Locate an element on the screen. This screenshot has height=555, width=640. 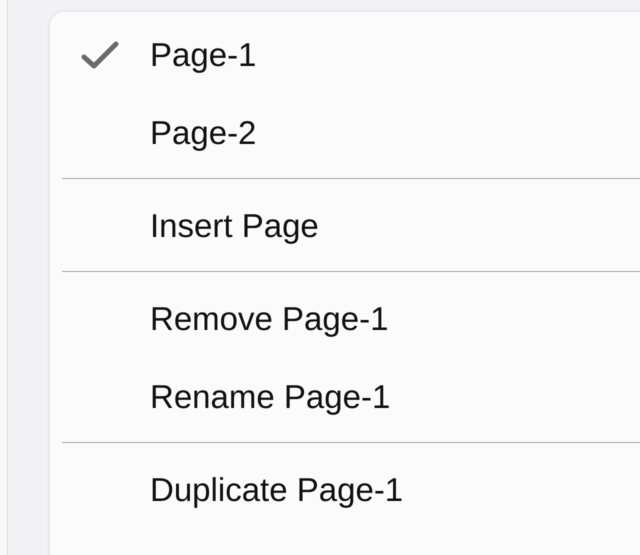
menu-item: Duplicate Page-1 is located at coordinates (345, 490).